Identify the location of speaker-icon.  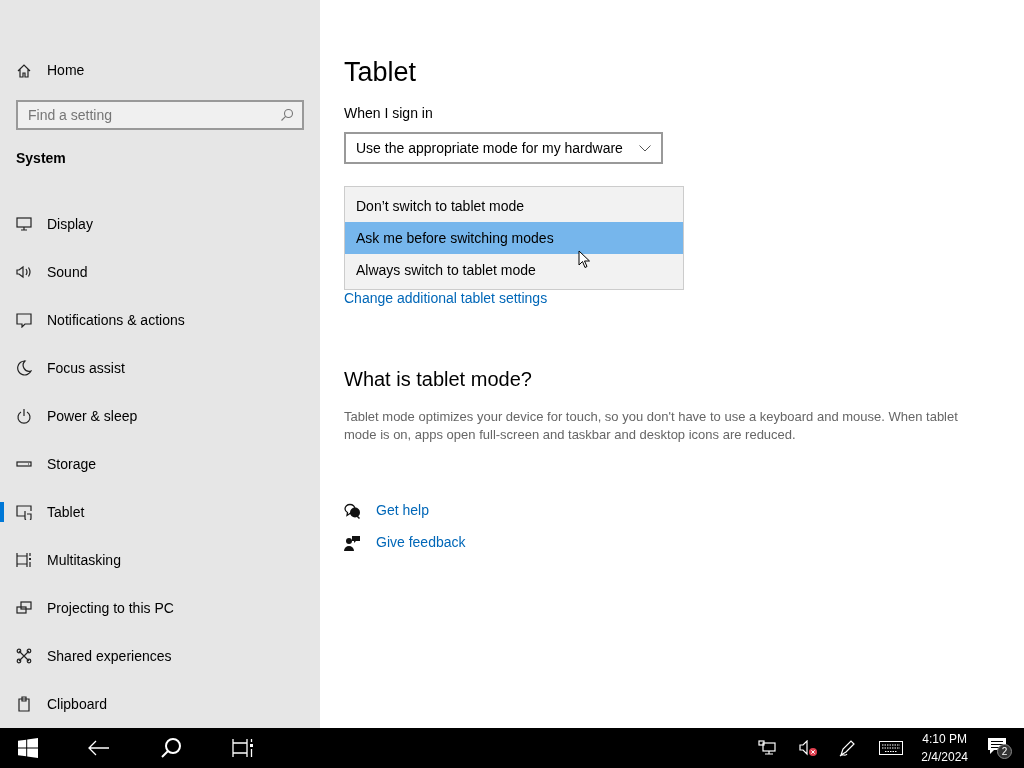
(24, 272).